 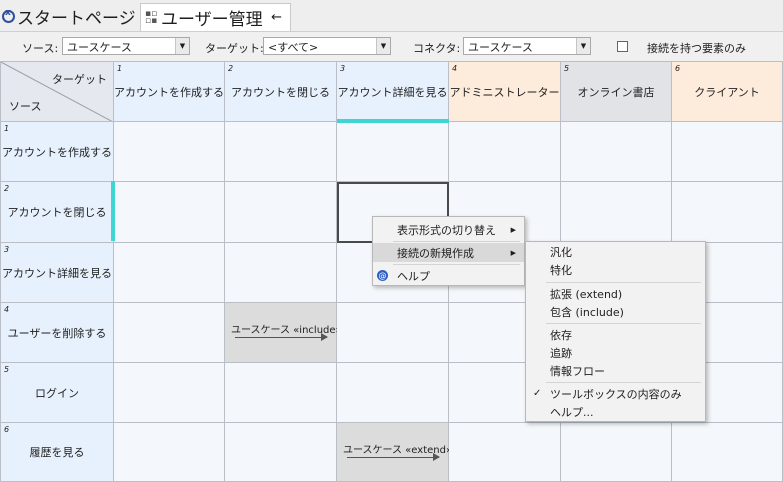 What do you see at coordinates (561, 270) in the screenshot?
I see `menu-item-label: 特化` at bounding box center [561, 270].